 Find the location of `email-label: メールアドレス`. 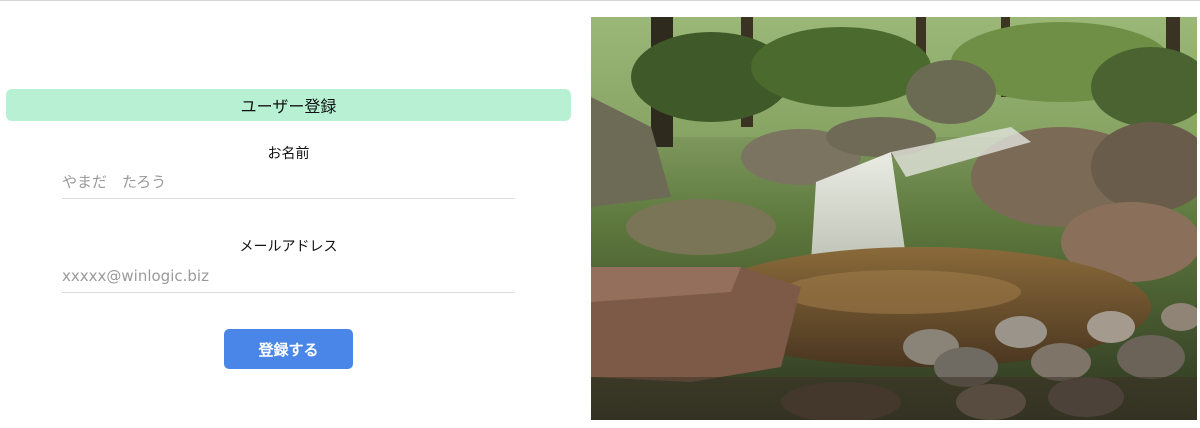

email-label: メールアドレス is located at coordinates (288, 247).